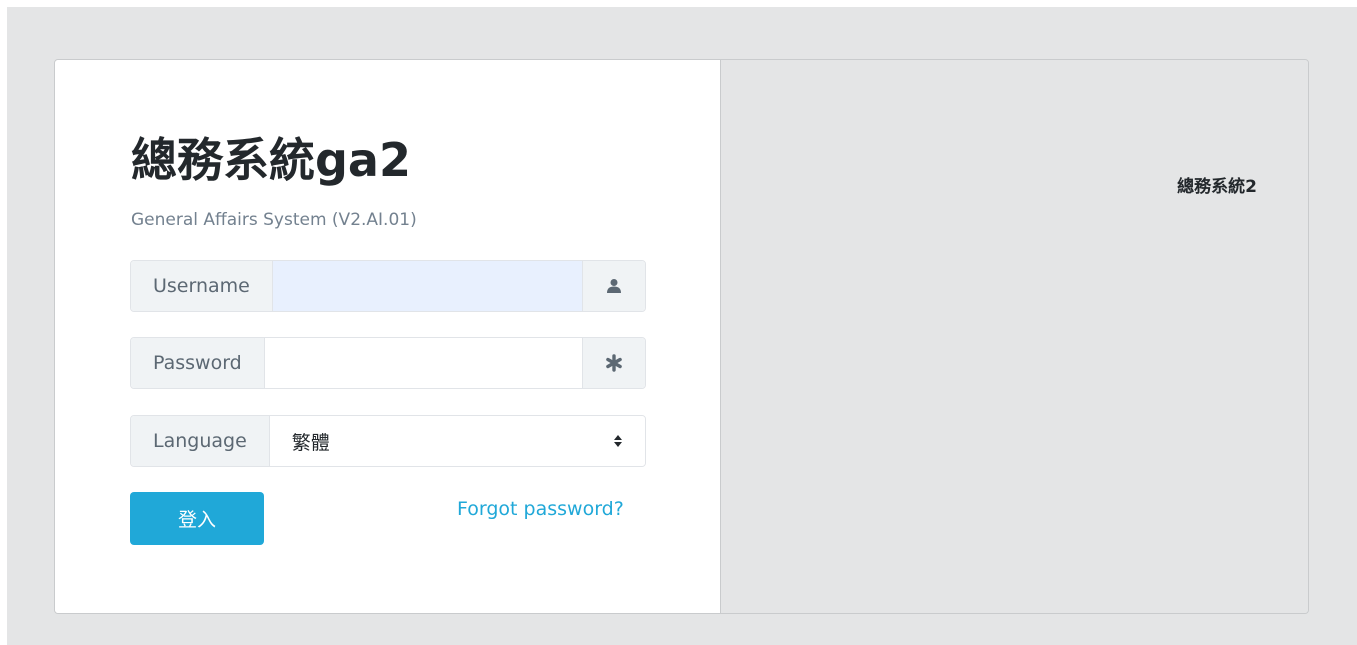  I want to click on user-icon, so click(613, 286).